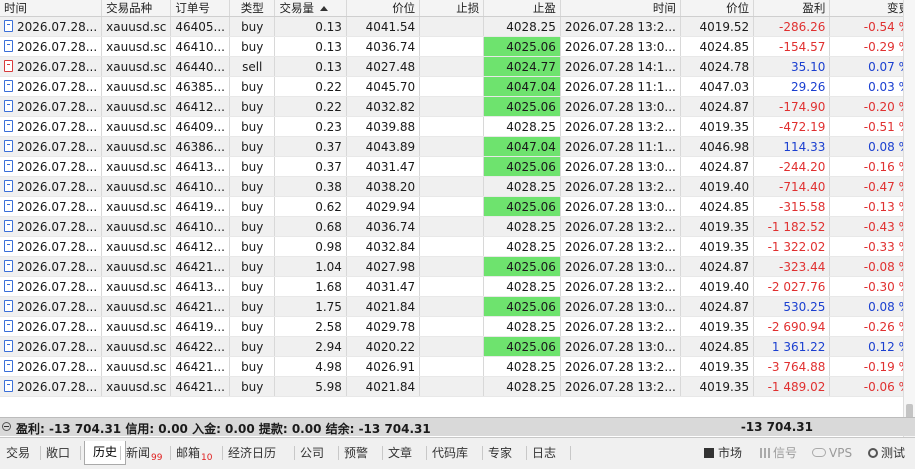  Describe the element at coordinates (778, 453) in the screenshot. I see `signals-button: 信号` at that location.